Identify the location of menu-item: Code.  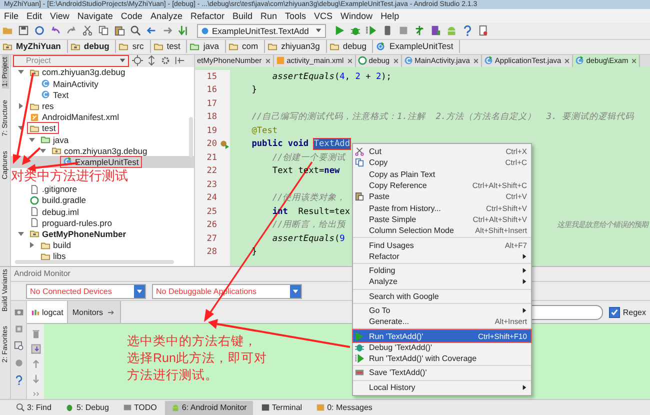
(131, 15).